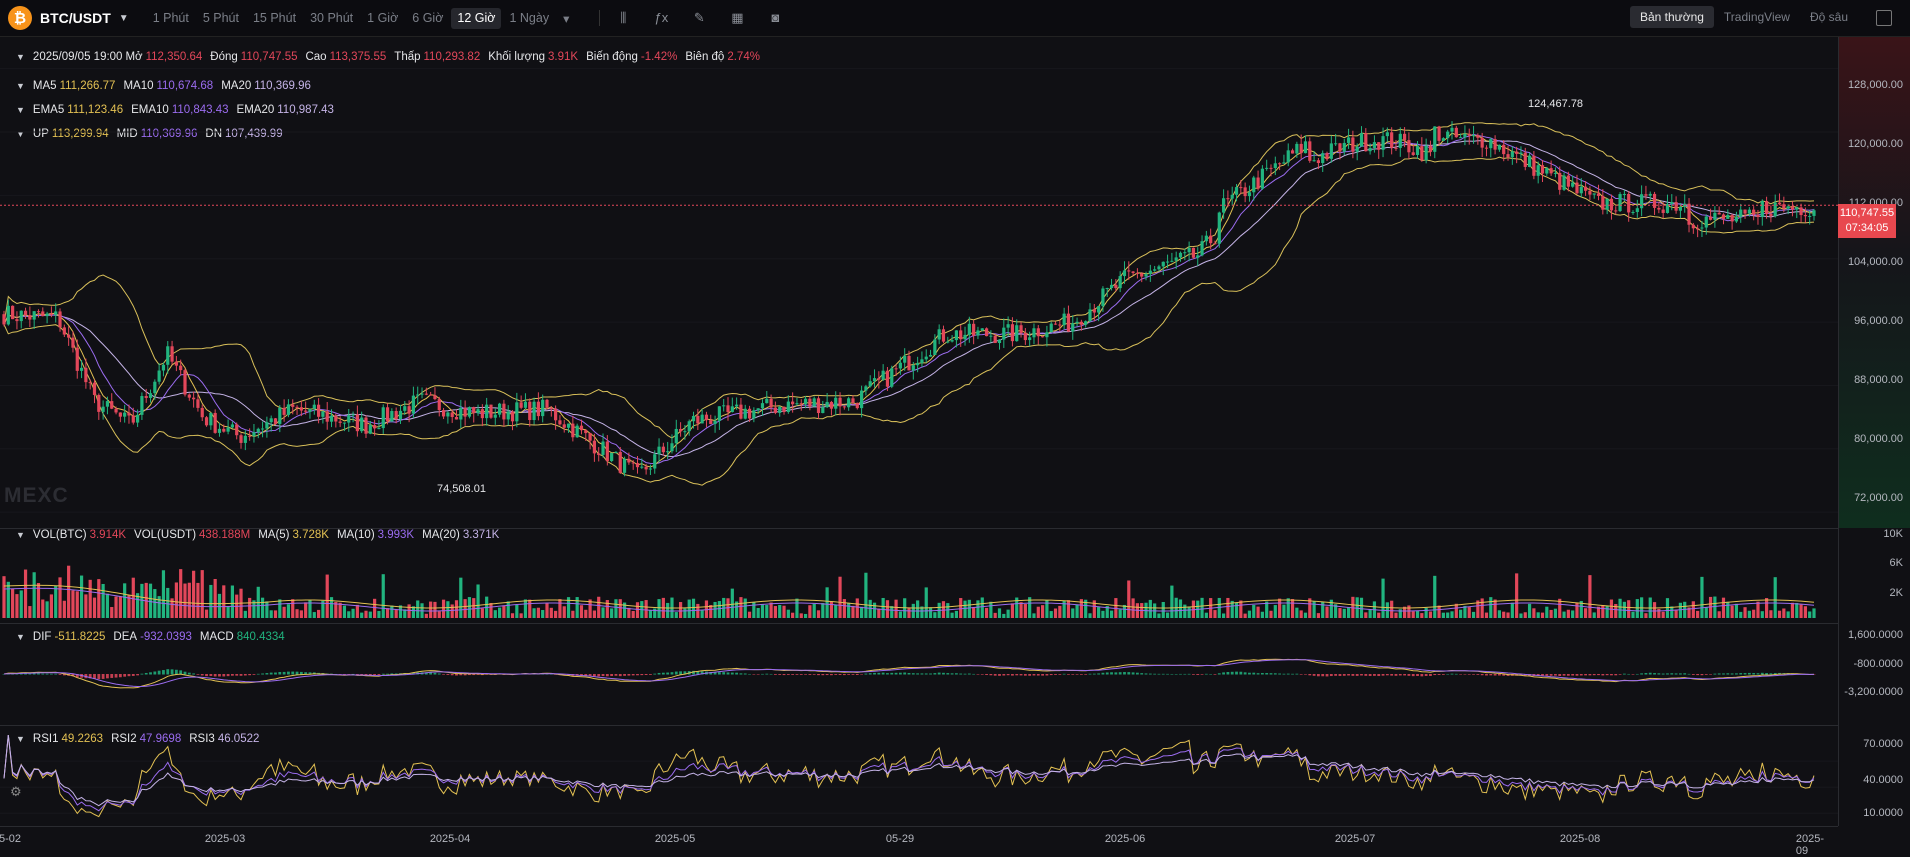 The image size is (1910, 857). I want to click on countdown: 07:34:05, so click(1867, 228).